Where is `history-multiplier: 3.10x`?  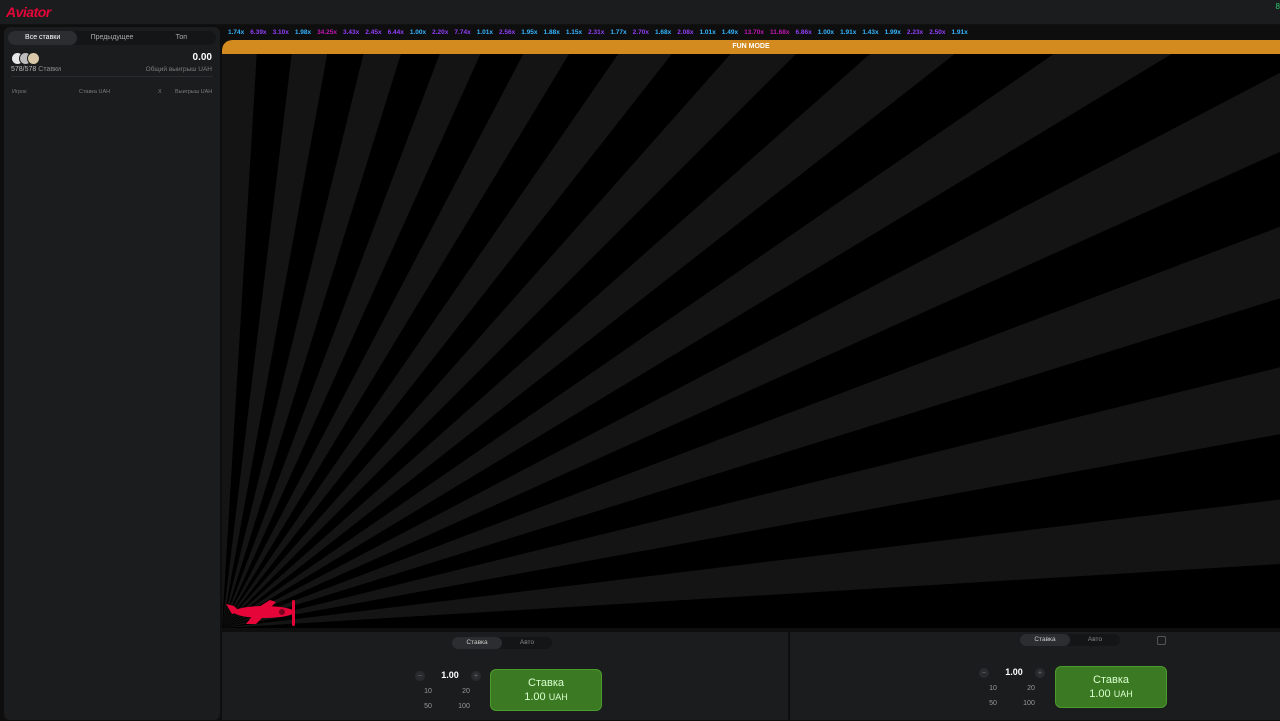
history-multiplier: 3.10x is located at coordinates (280, 32).